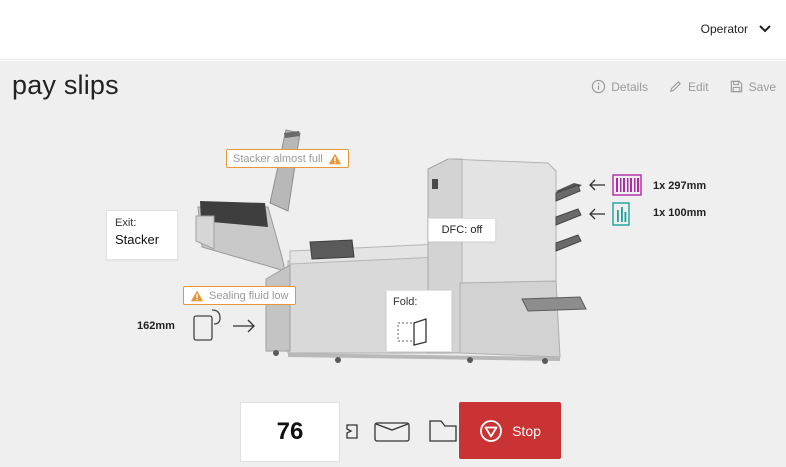  I want to click on user-label: Operator, so click(724, 29).